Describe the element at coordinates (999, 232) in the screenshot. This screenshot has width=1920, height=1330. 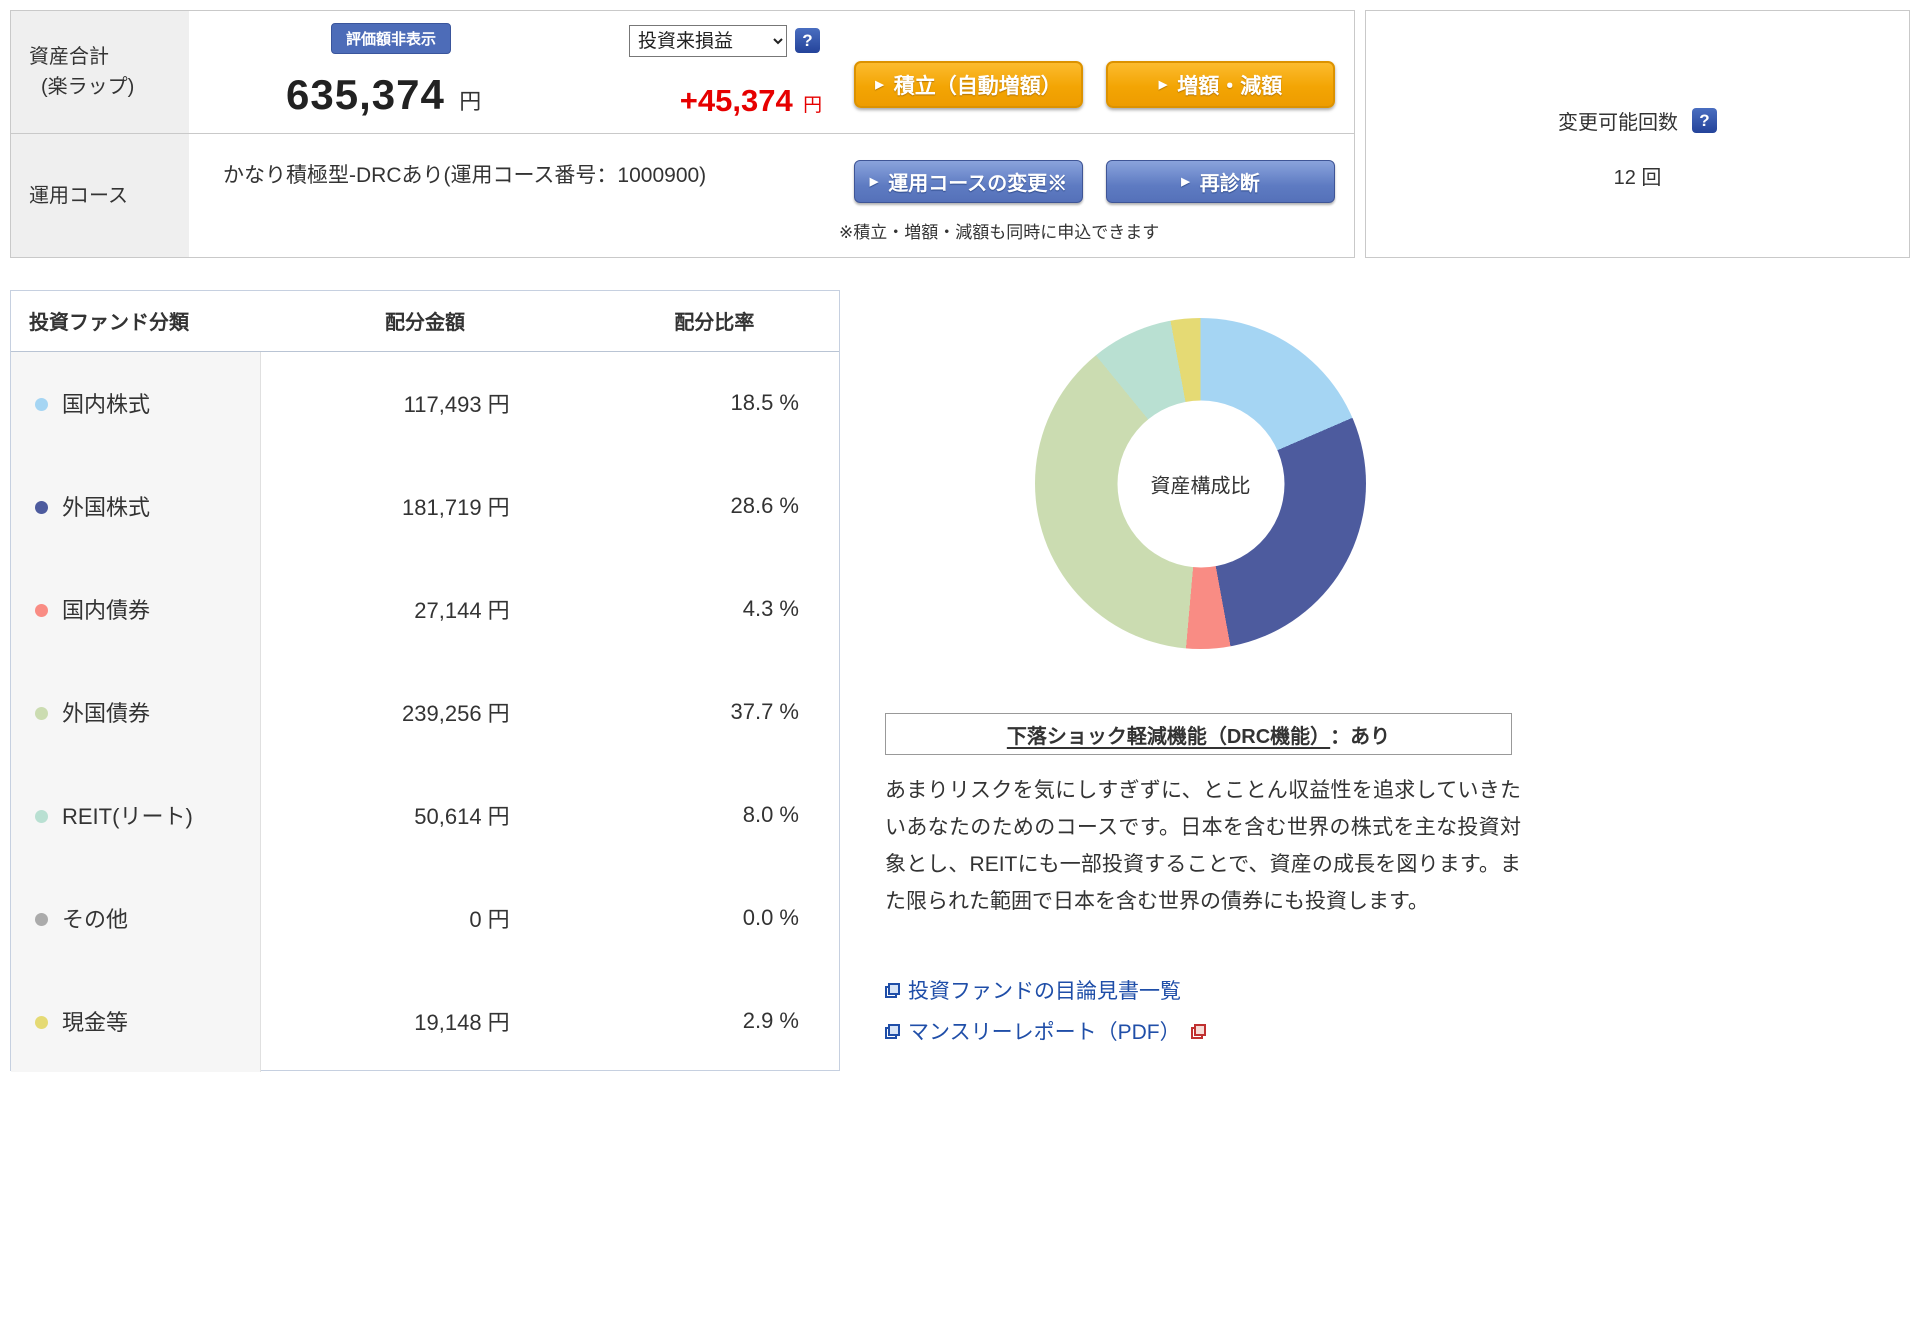
I see `simultaneous-application-note: ※積立・増額・減額も同時に申込できます` at that location.